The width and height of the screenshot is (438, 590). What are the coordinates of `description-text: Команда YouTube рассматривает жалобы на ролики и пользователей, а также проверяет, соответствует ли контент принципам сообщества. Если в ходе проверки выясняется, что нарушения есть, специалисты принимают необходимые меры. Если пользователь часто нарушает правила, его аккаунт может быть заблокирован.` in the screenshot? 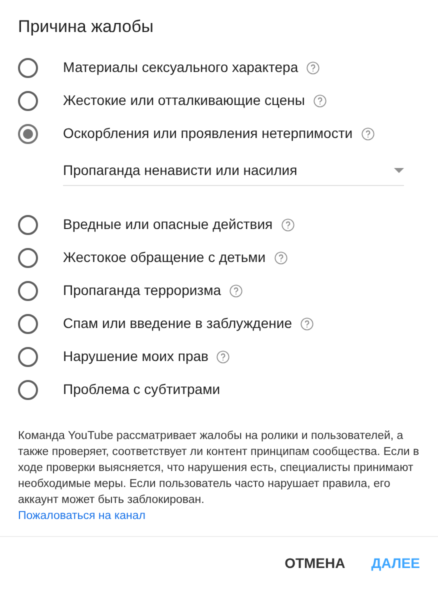 It's located at (219, 468).